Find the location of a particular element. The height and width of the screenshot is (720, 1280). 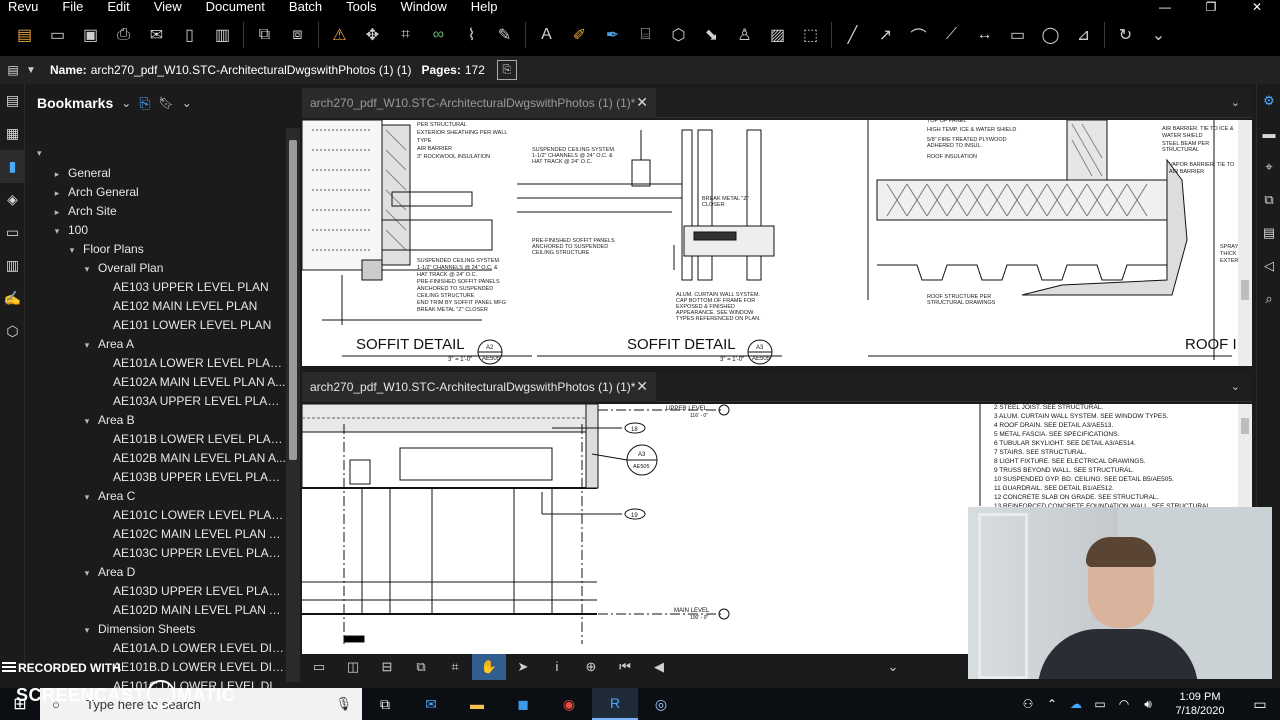

pages-icon: ⧉ is located at coordinates (264, 35).